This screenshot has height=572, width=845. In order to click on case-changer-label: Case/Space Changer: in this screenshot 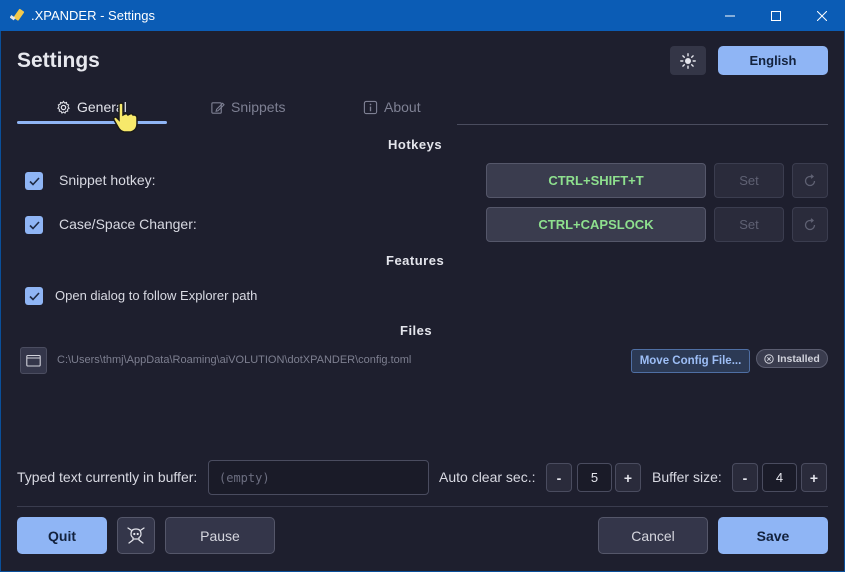, I will do `click(128, 224)`.